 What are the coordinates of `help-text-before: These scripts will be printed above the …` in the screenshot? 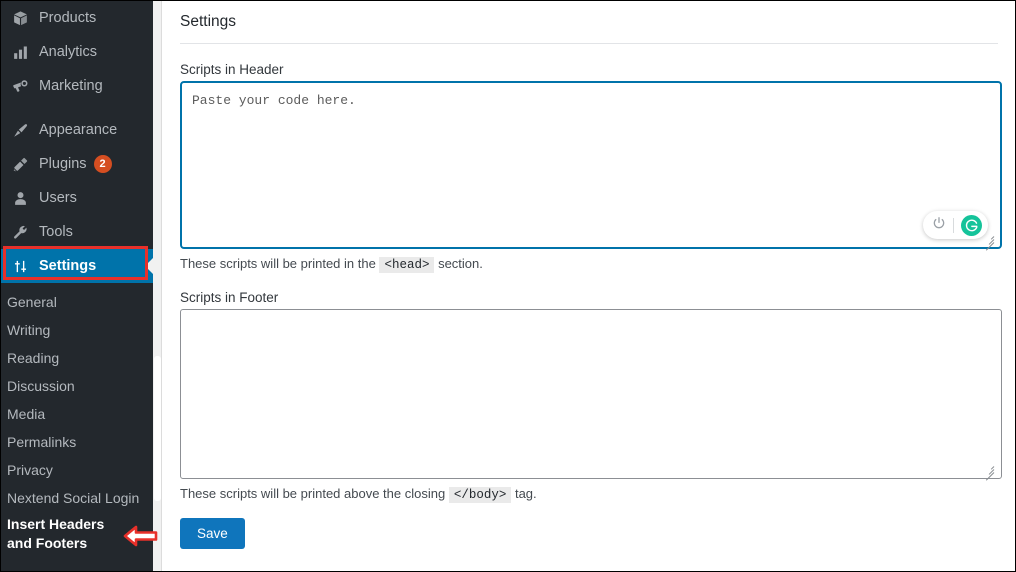 It's located at (313, 493).